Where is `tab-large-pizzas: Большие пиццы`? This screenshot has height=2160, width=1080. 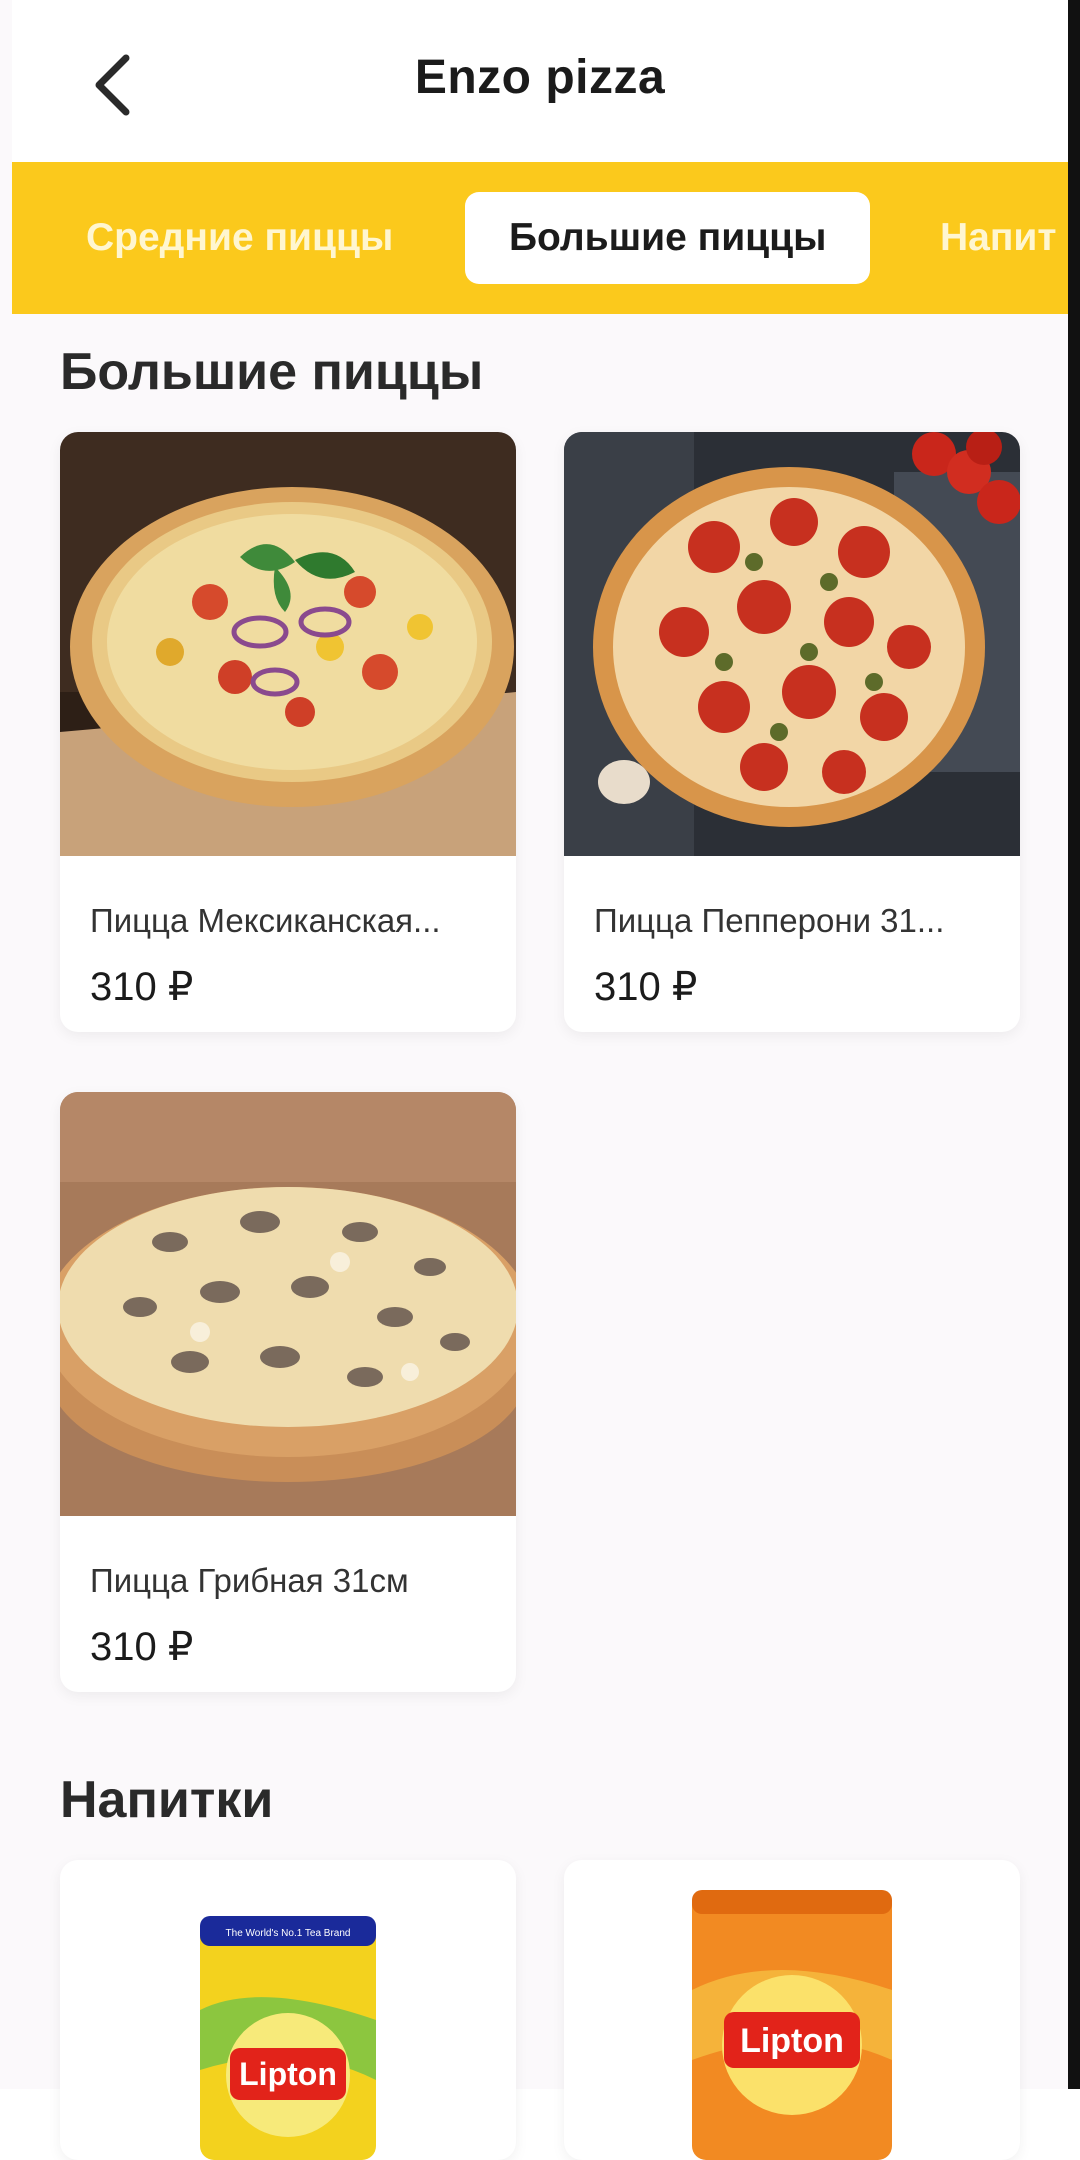
tab-large-pizzas: Большие пиццы is located at coordinates (668, 238).